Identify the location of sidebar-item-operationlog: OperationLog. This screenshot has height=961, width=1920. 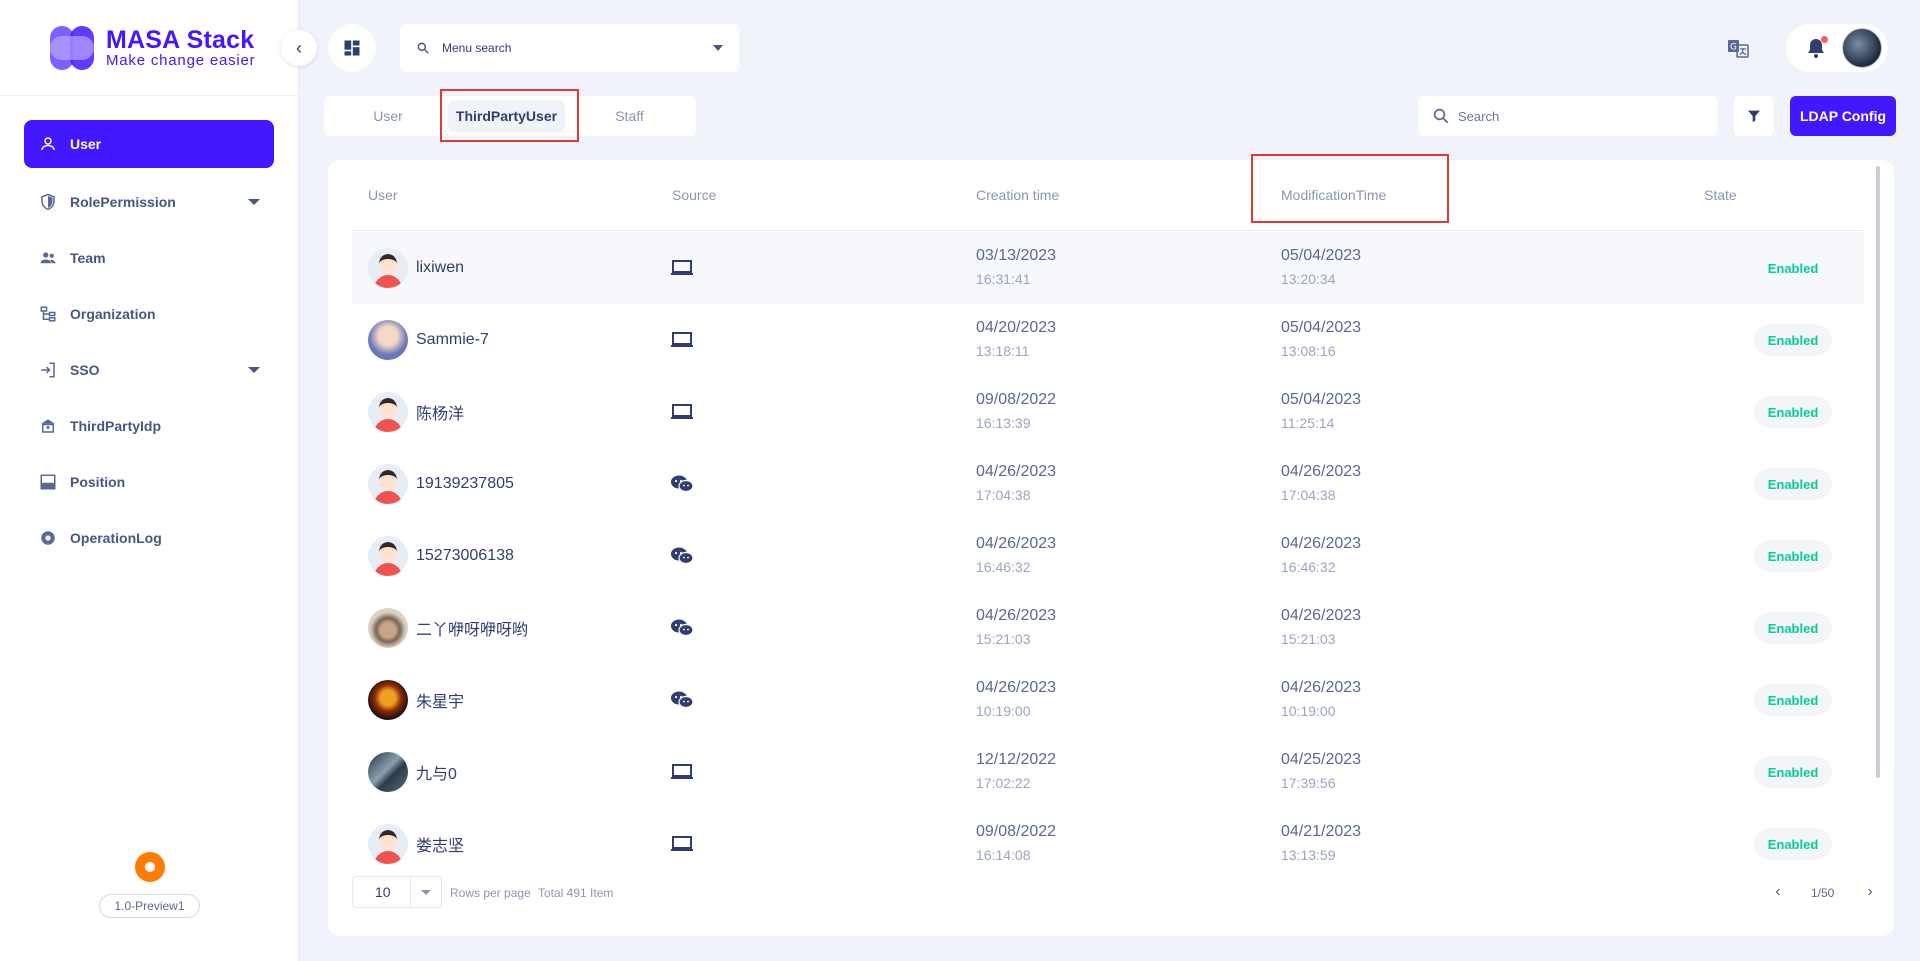
(149, 538).